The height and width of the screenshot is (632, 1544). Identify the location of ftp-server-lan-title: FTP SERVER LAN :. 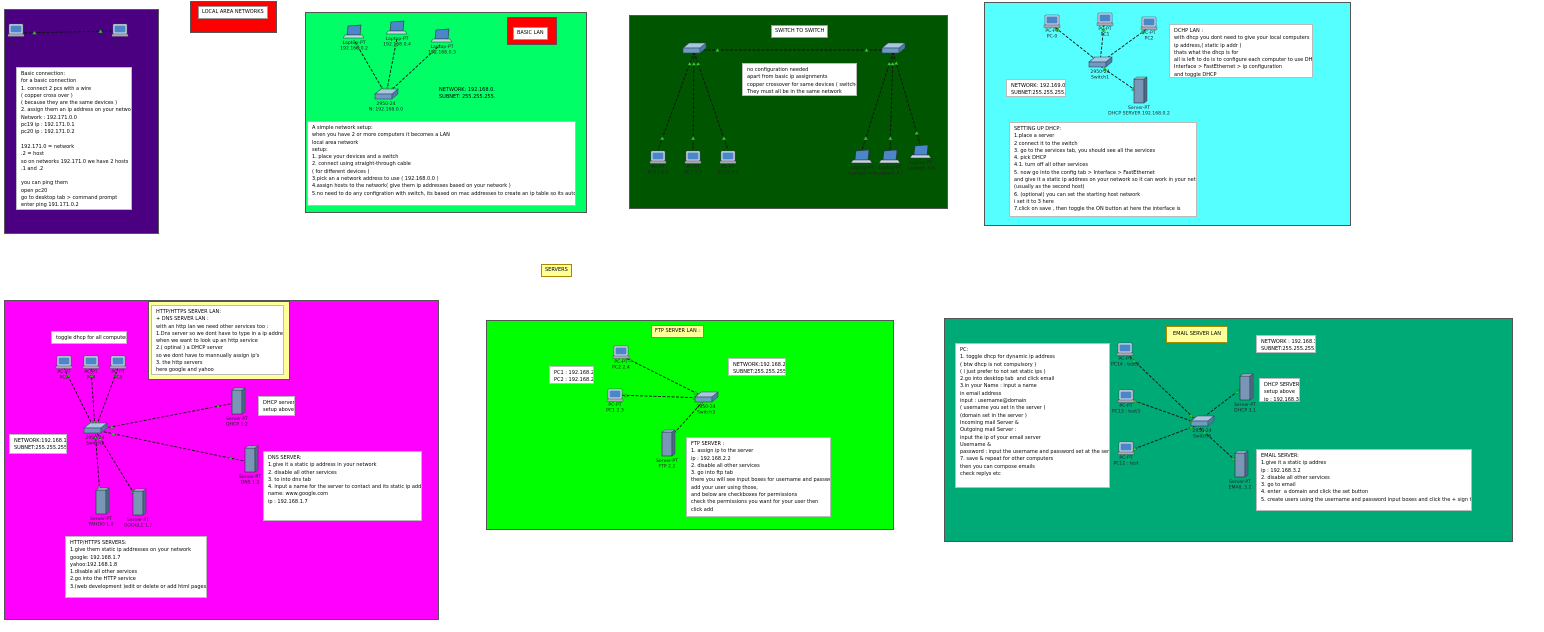
(677, 331).